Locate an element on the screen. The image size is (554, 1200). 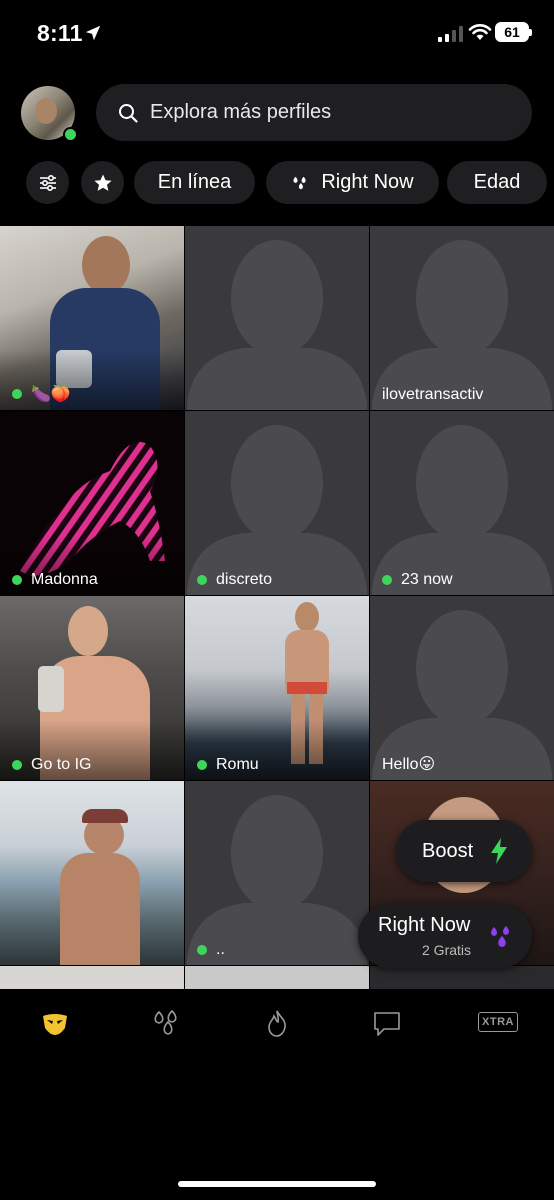
filter-online: En línea is located at coordinates (194, 182).